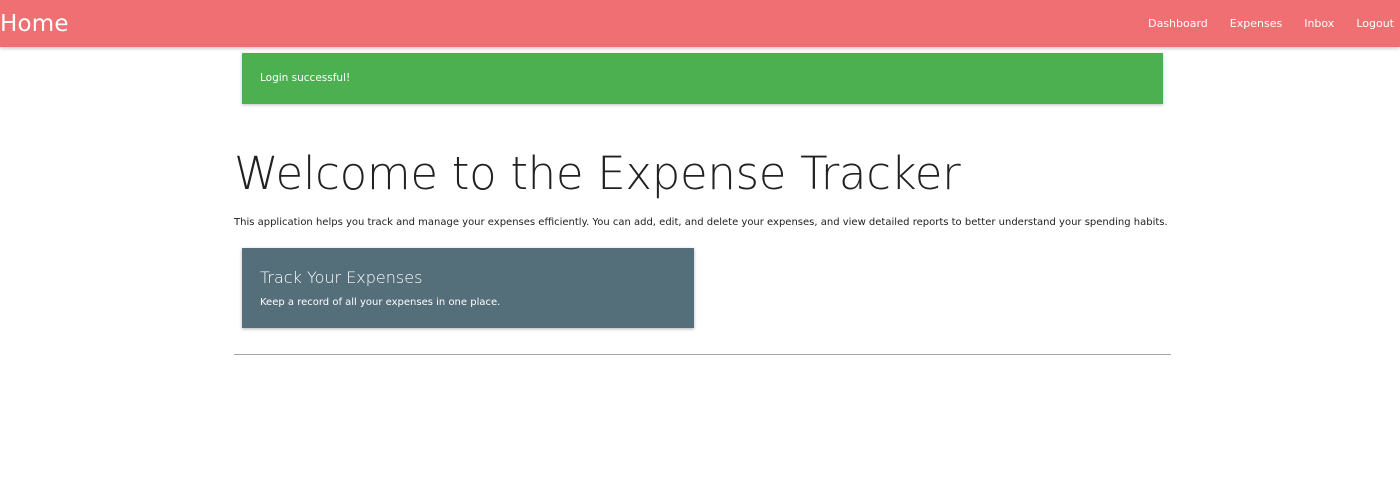 The width and height of the screenshot is (1400, 503). Describe the element at coordinates (305, 78) in the screenshot. I see `alert-message: Login successful!` at that location.